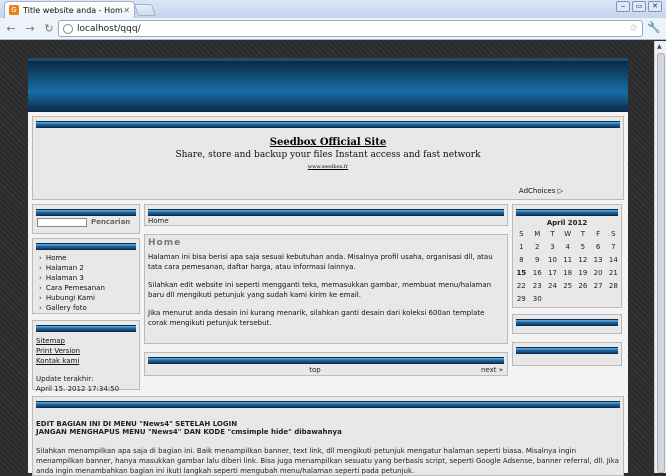  Describe the element at coordinates (655, 6) in the screenshot. I see `close-window-icon: ✕` at that location.